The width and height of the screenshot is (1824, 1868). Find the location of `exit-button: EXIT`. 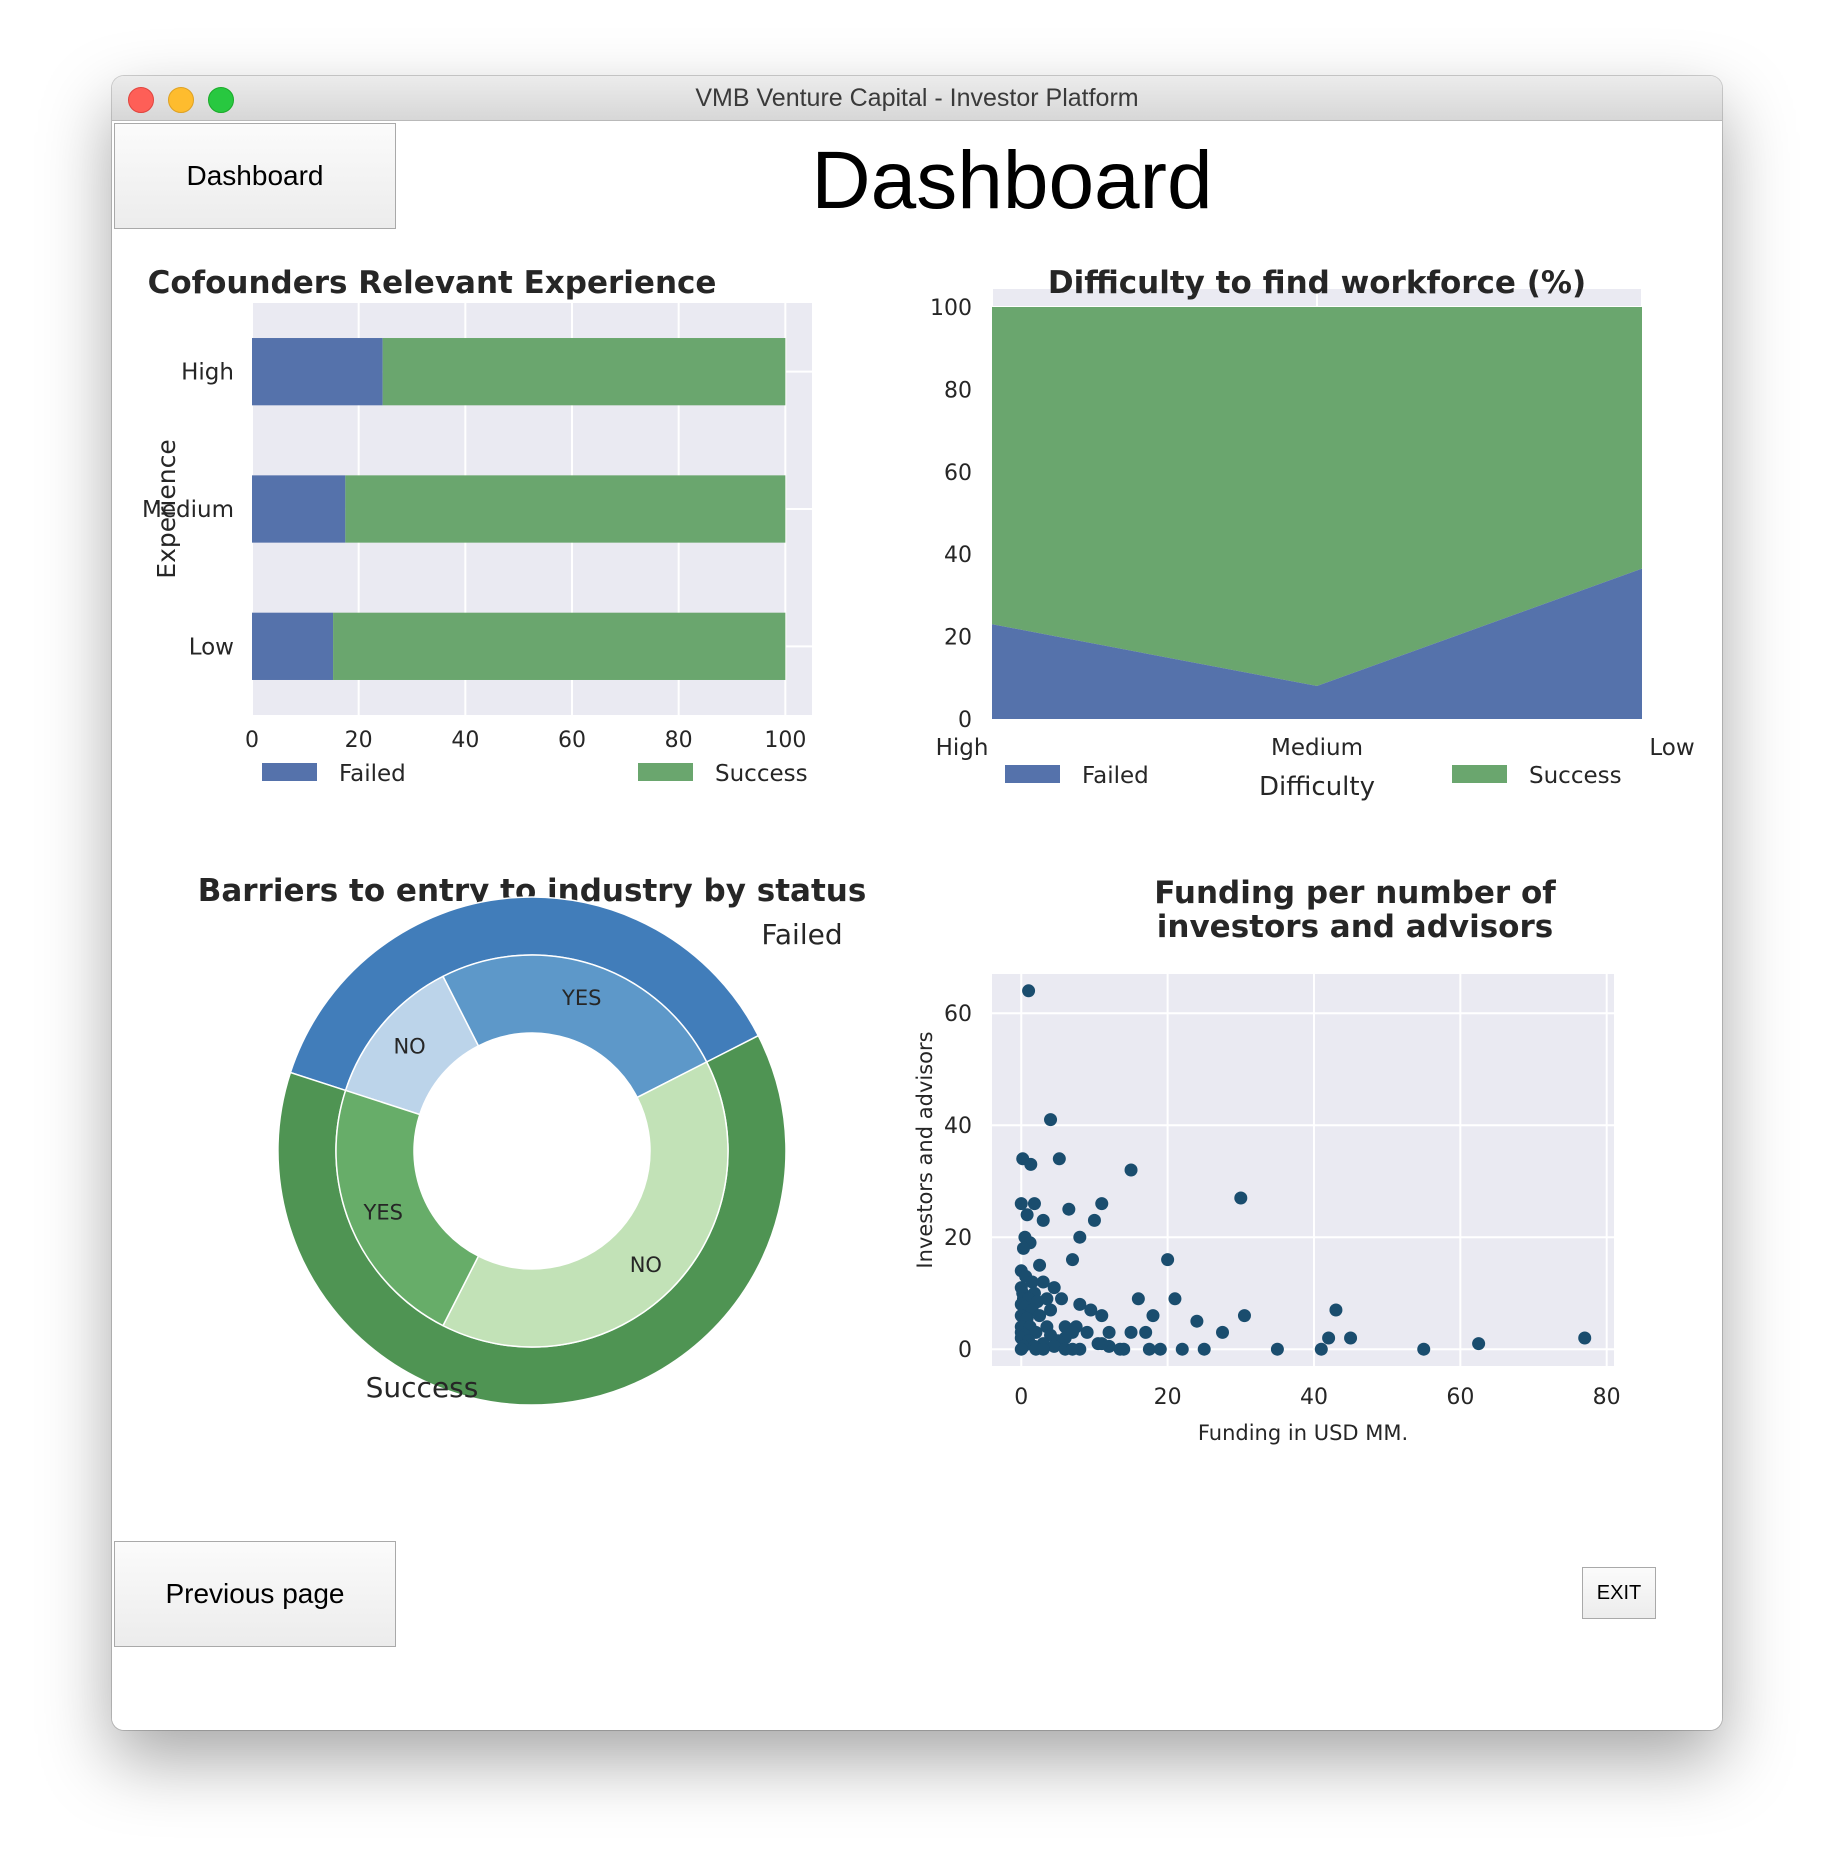

exit-button: EXIT is located at coordinates (1619, 1593).